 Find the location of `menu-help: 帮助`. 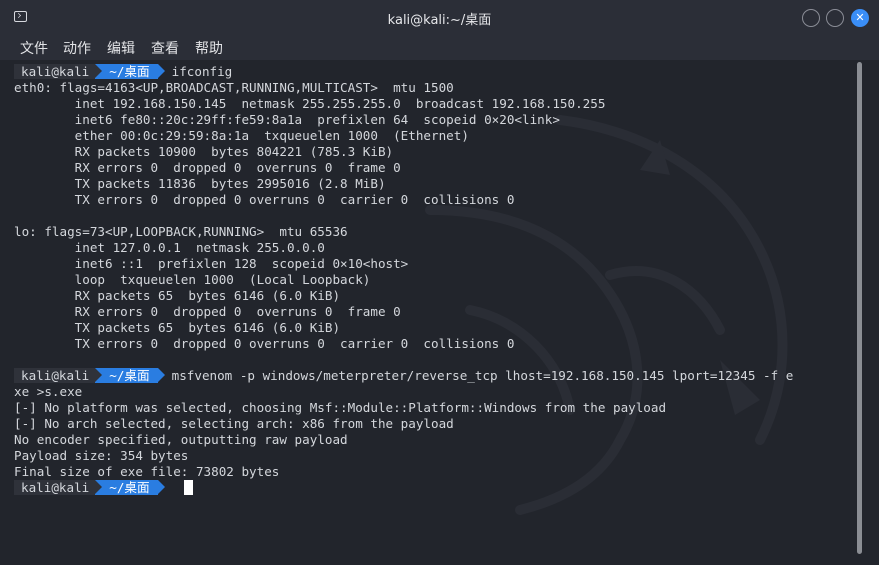

menu-help: 帮助 is located at coordinates (209, 48).